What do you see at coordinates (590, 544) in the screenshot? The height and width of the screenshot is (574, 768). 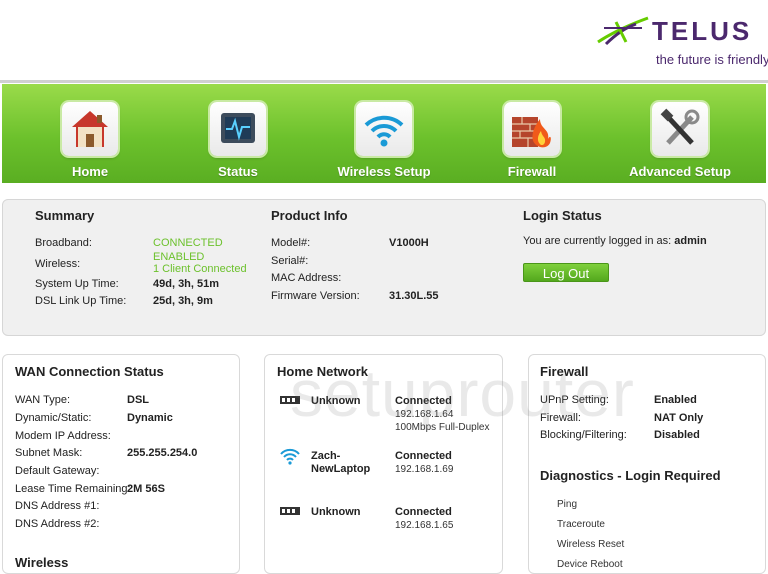 I see `wireless-reset-link: Wireless Reset` at bounding box center [590, 544].